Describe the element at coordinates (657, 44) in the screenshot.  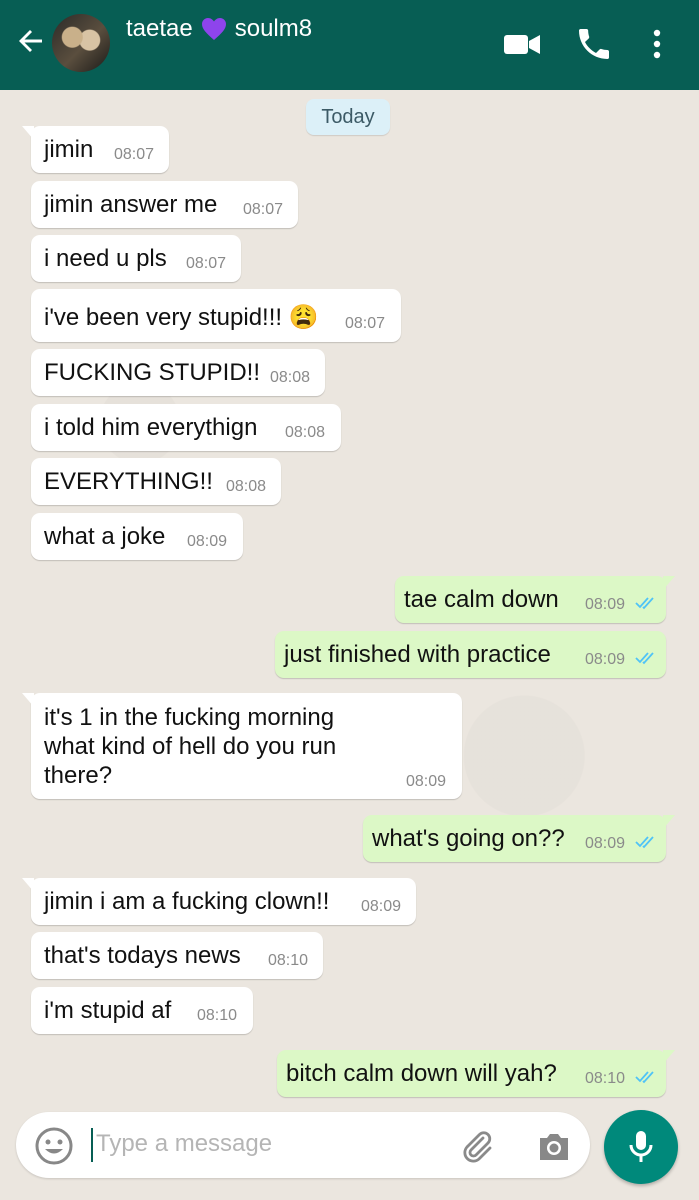
I see `more-options-icon` at that location.